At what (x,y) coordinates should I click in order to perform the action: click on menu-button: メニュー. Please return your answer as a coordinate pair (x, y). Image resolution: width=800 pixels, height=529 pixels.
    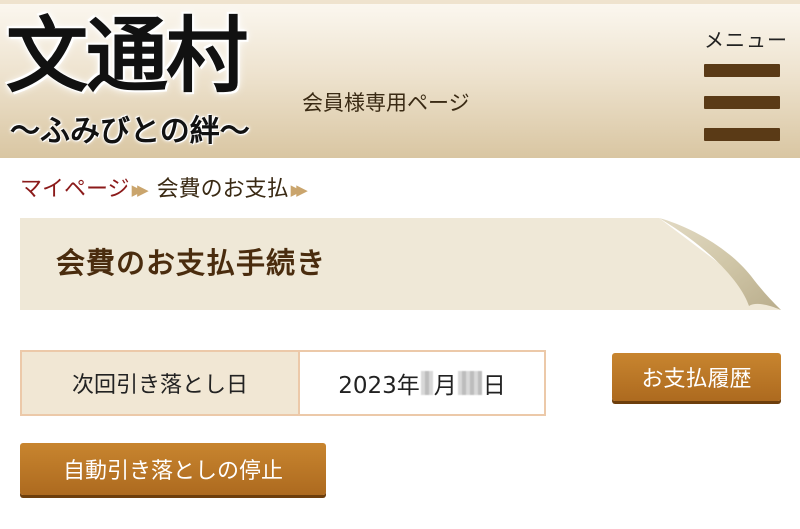
    Looking at the image, I should click on (745, 87).